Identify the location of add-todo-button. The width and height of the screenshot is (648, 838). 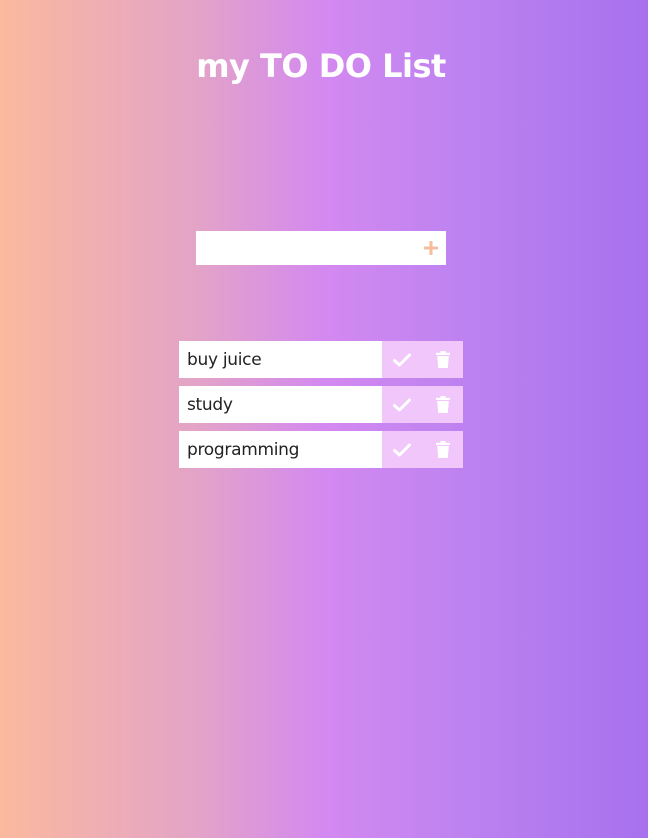
(431, 248).